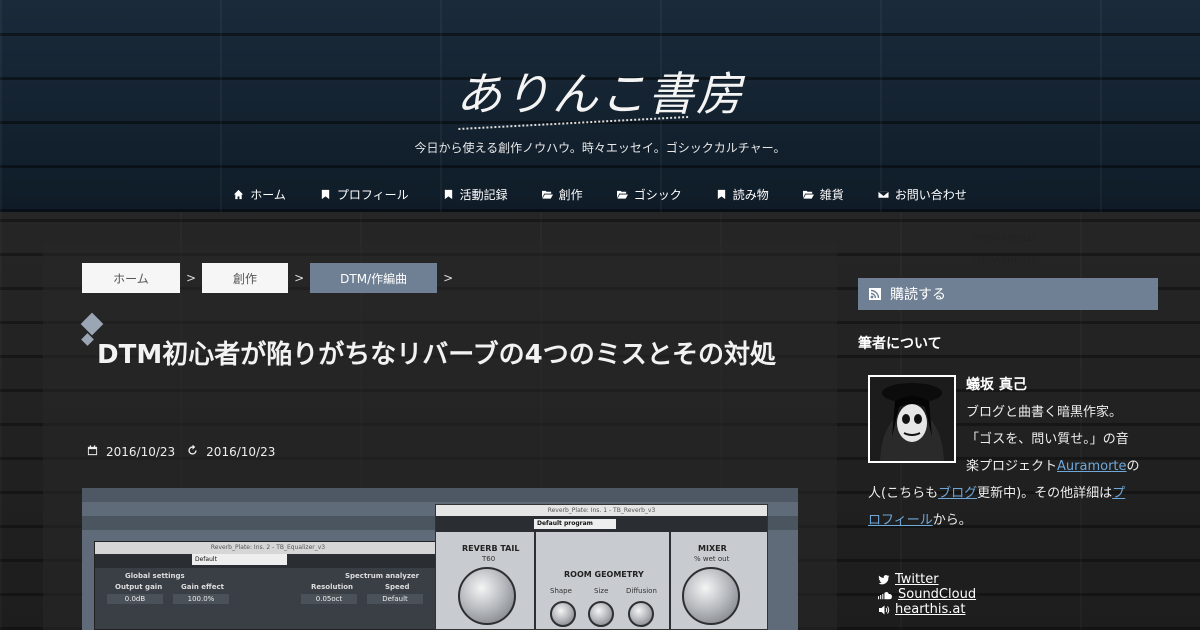 The height and width of the screenshot is (630, 1200). Describe the element at coordinates (918, 295) in the screenshot. I see `subscribe-label: 購読する` at that location.